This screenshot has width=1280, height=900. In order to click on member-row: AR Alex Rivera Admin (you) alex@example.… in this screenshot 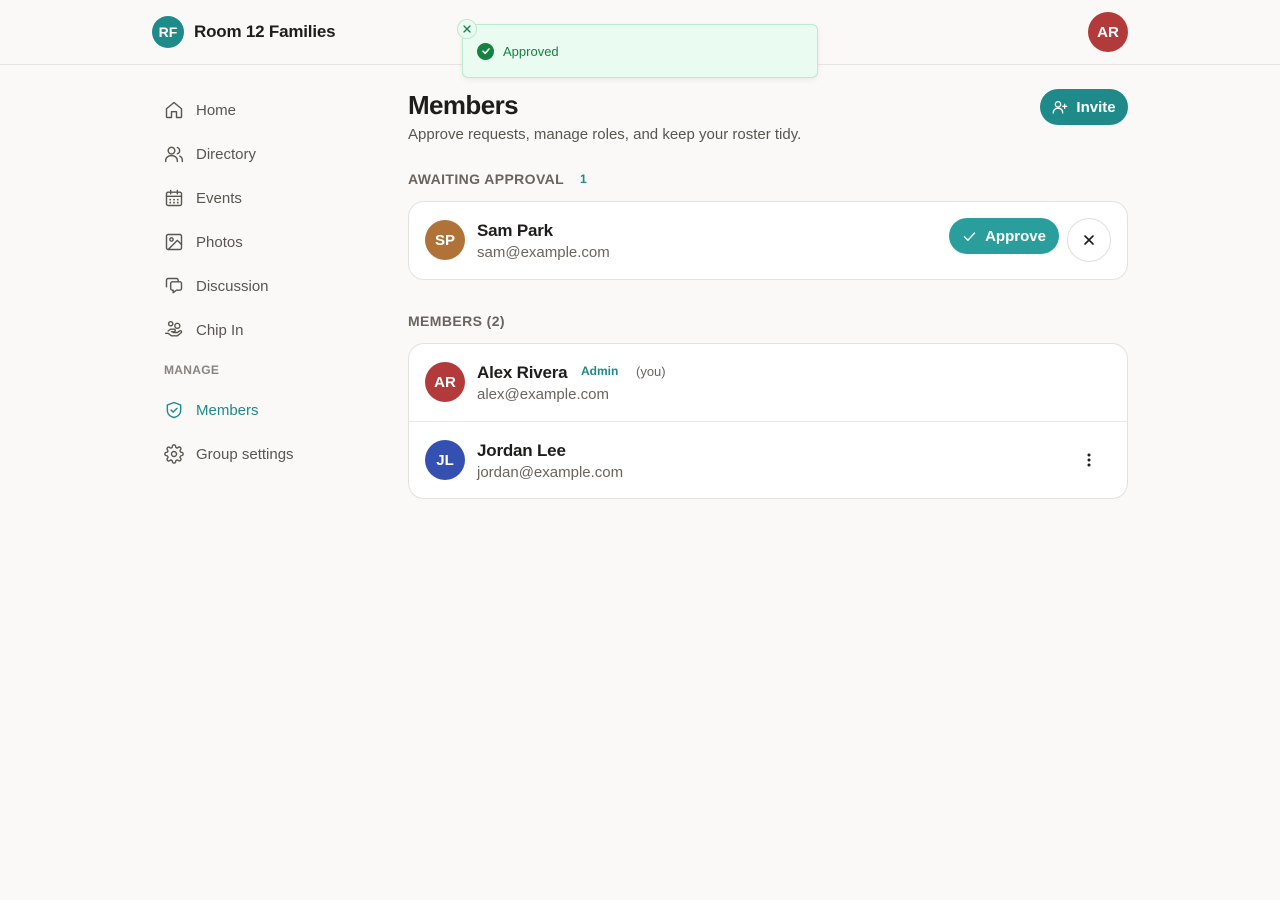, I will do `click(768, 382)`.